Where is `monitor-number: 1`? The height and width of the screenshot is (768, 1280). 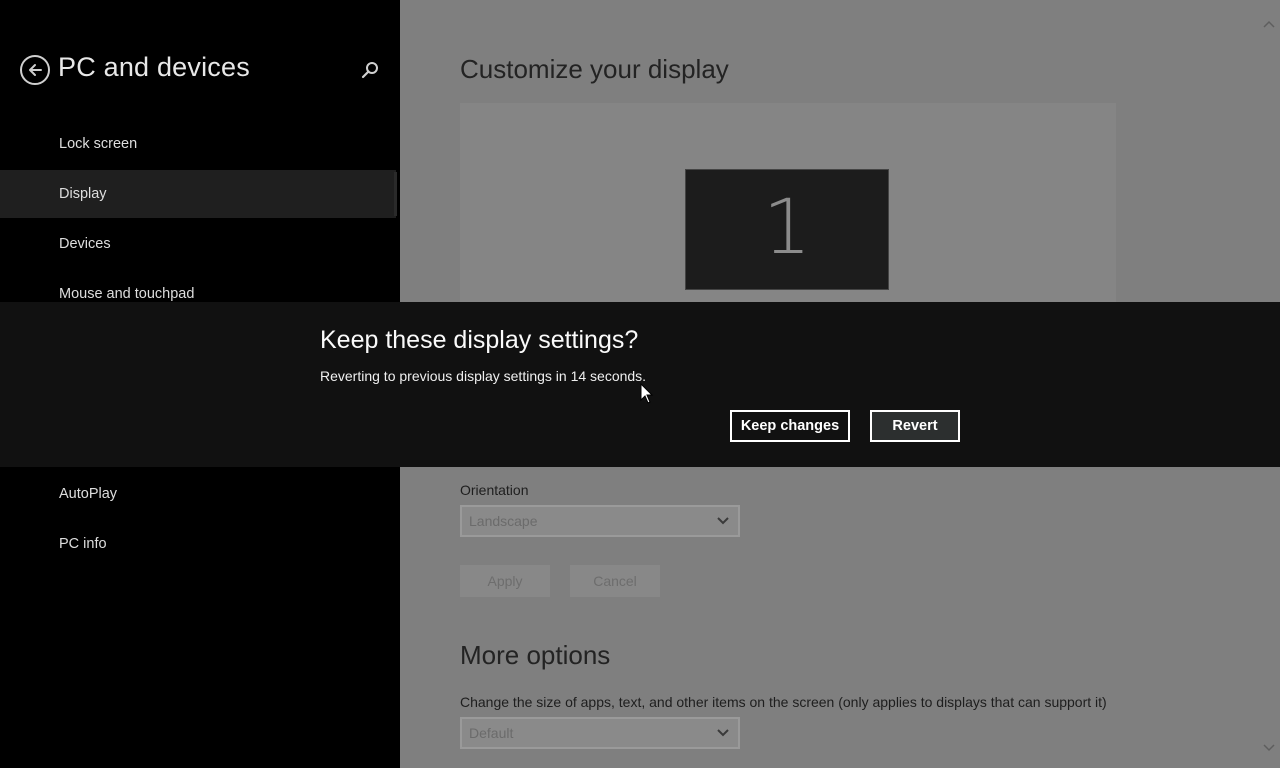
monitor-number: 1 is located at coordinates (787, 226).